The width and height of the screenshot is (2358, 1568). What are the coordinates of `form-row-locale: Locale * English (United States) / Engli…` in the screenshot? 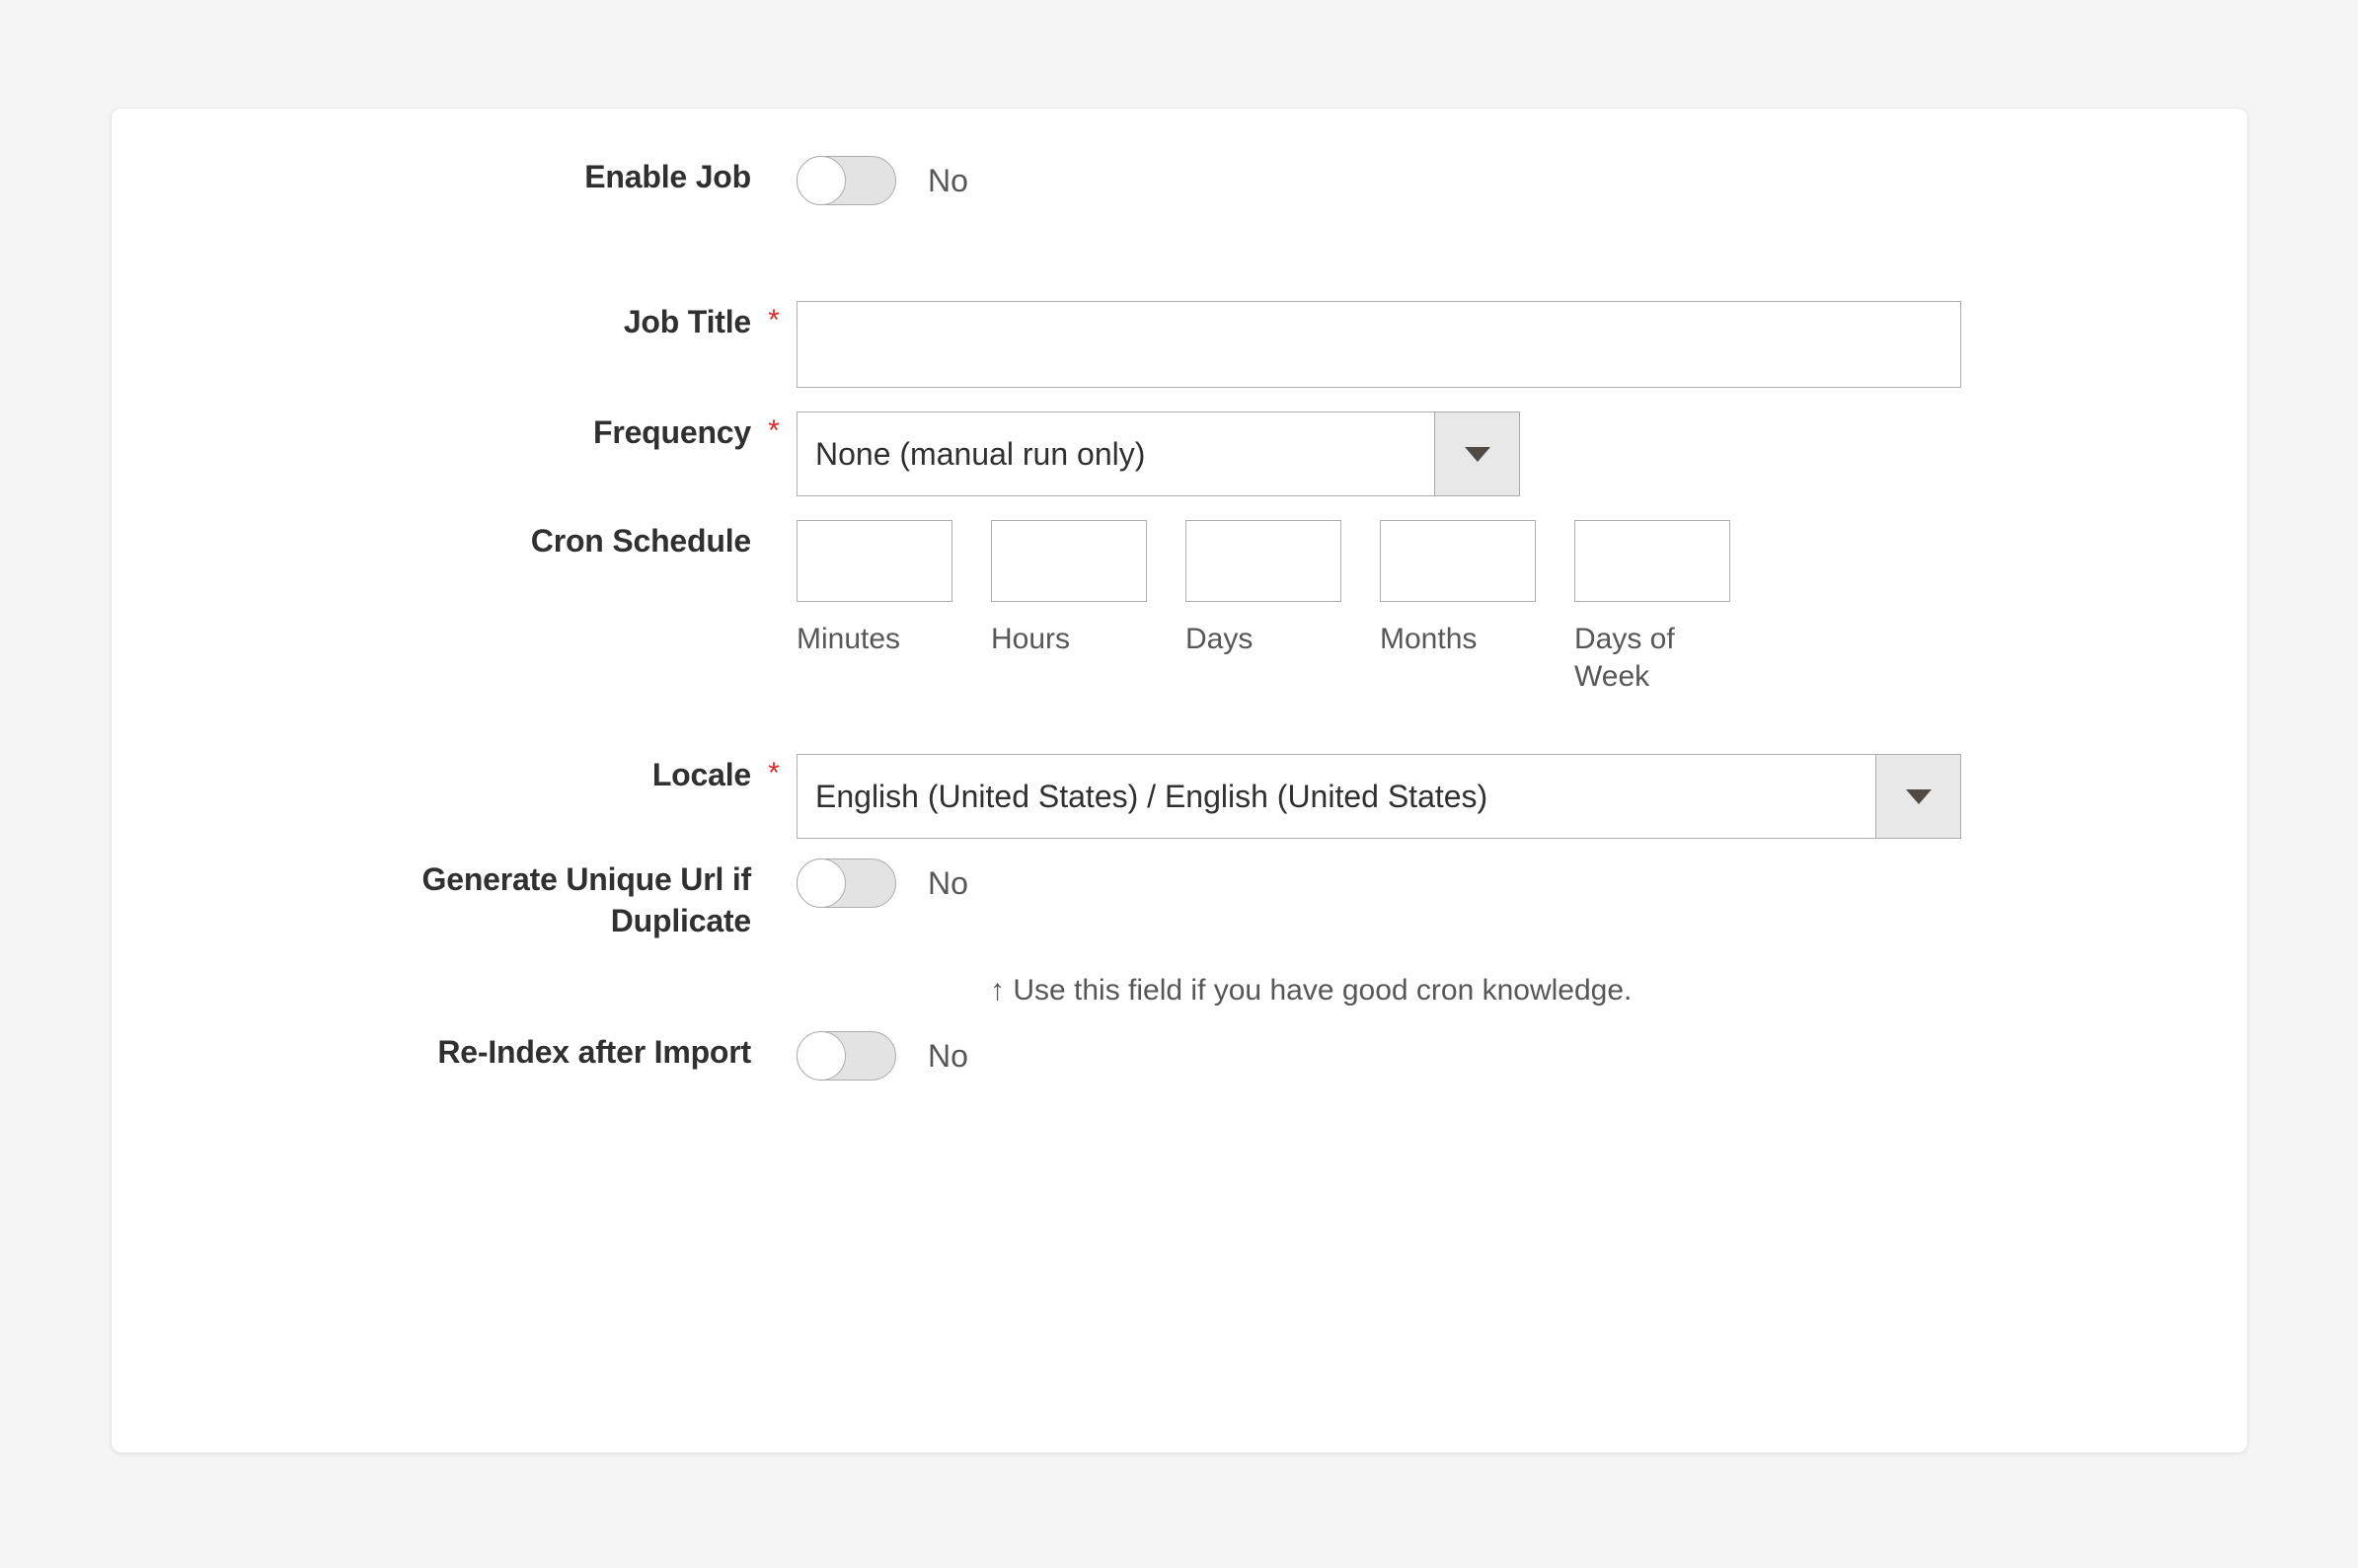 It's located at (1179, 797).